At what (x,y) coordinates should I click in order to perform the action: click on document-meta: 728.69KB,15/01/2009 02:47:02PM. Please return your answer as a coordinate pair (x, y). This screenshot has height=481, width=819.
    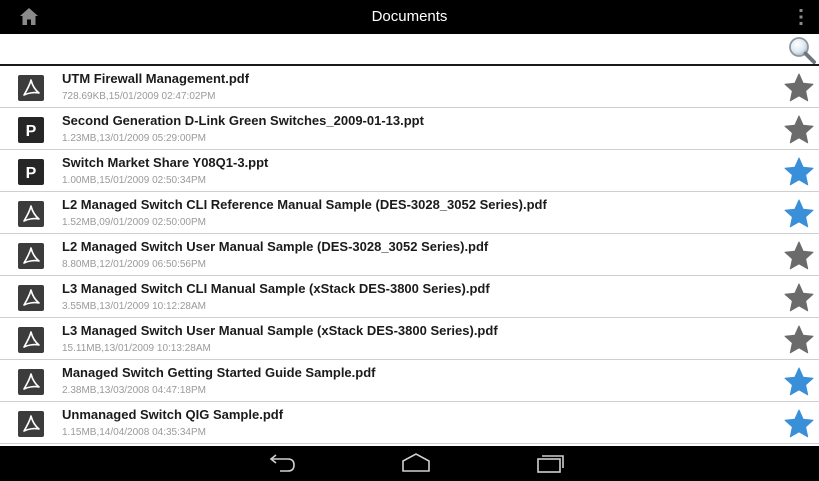
    Looking at the image, I should click on (139, 96).